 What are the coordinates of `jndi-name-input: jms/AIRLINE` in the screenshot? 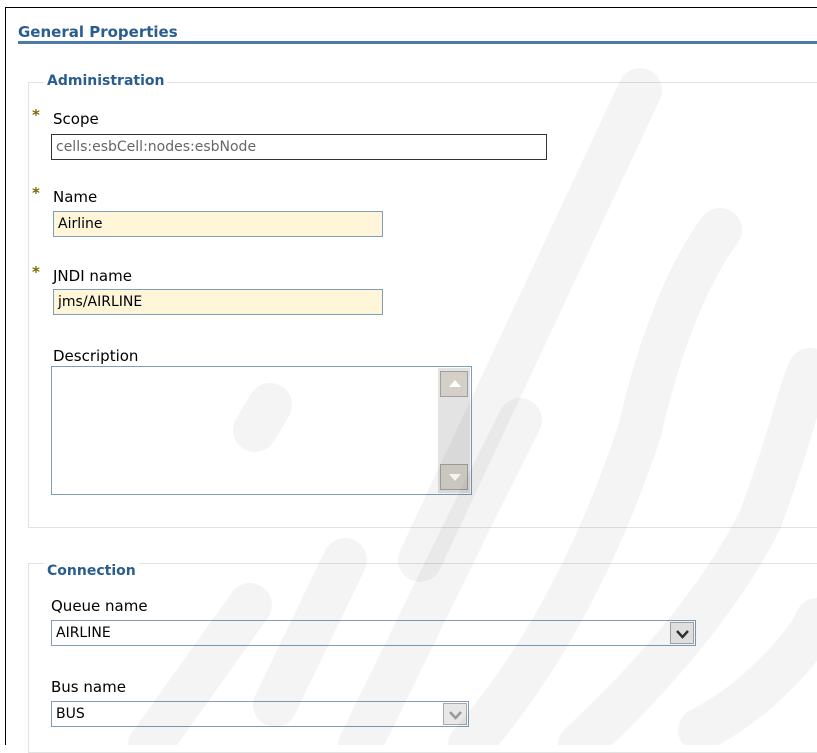 It's located at (218, 302).